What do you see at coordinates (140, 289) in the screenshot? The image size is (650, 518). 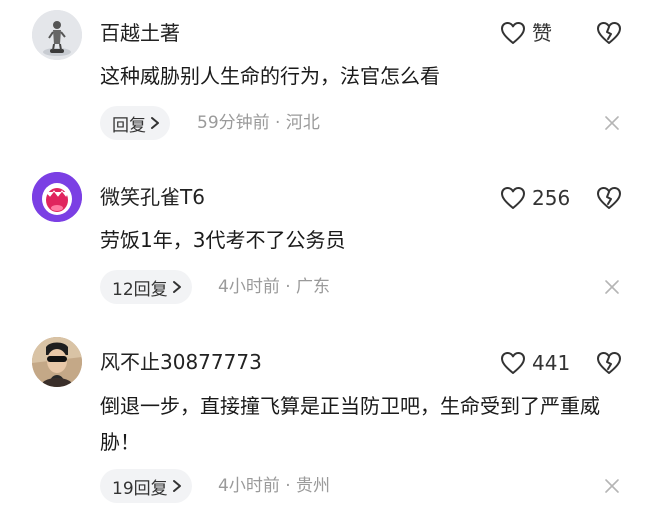 I see `reply-label: 12回复` at bounding box center [140, 289].